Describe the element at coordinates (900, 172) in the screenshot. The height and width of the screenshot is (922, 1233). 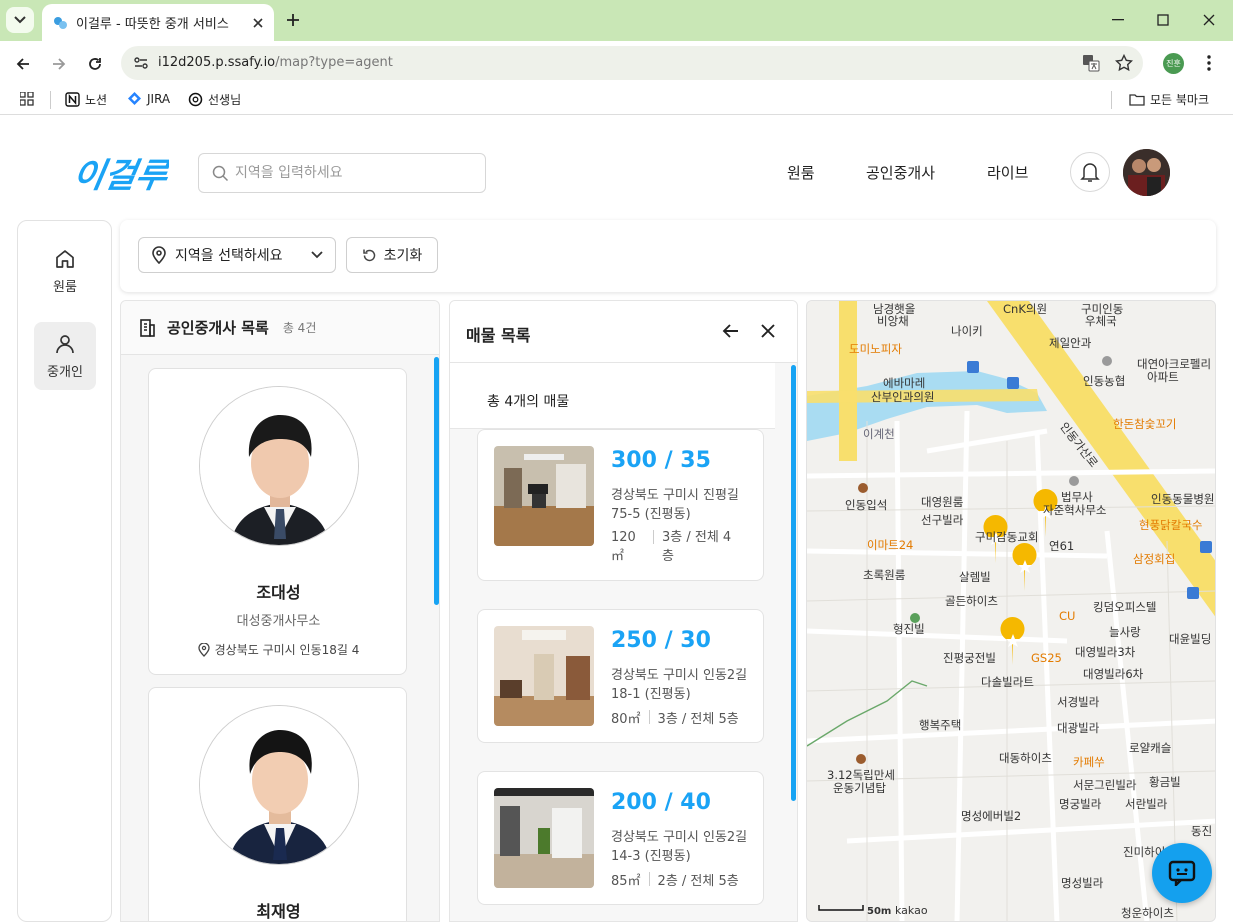
I see `nav-agents: 공인중개사` at that location.